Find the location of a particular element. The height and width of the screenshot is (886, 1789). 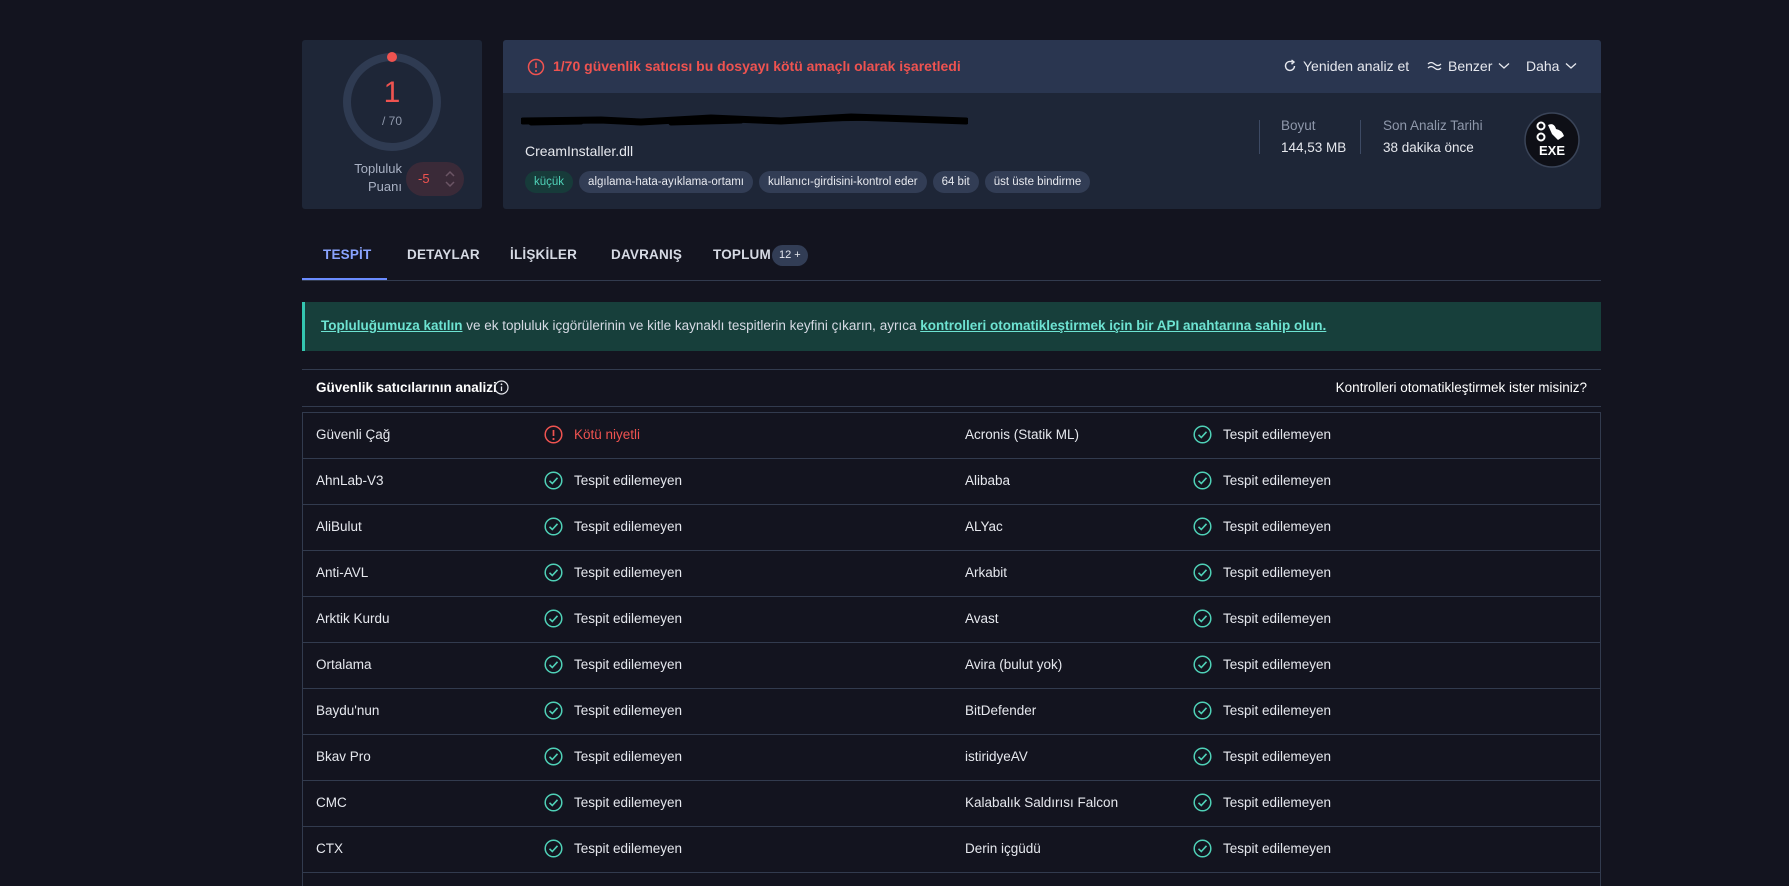

vendor-name: Güvenli Çağ is located at coordinates (353, 434).